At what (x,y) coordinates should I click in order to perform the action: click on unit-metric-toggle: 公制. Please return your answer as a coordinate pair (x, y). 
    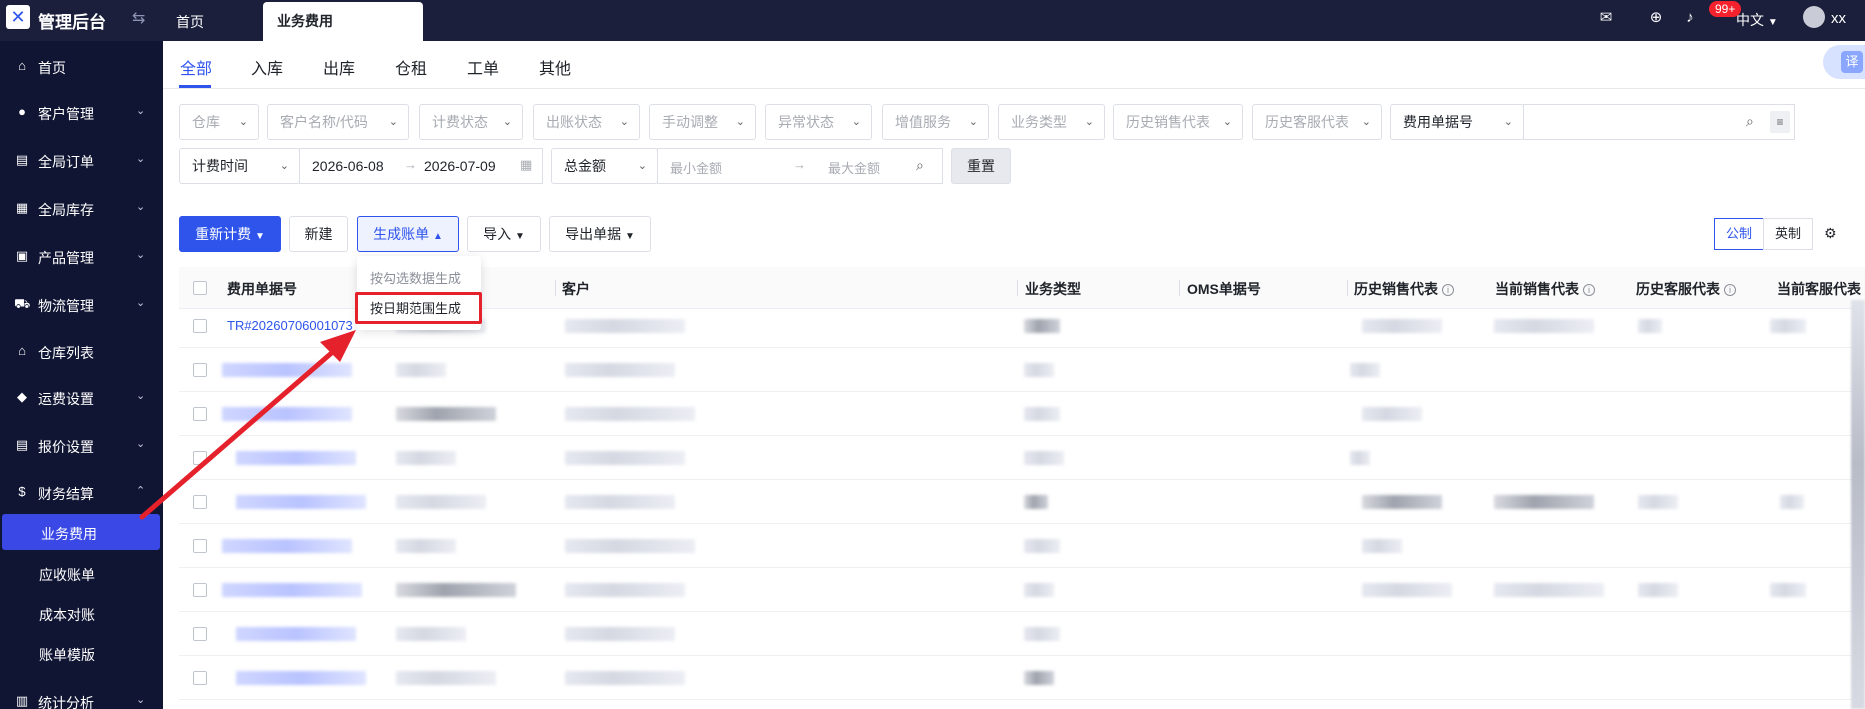
    Looking at the image, I should click on (1739, 234).